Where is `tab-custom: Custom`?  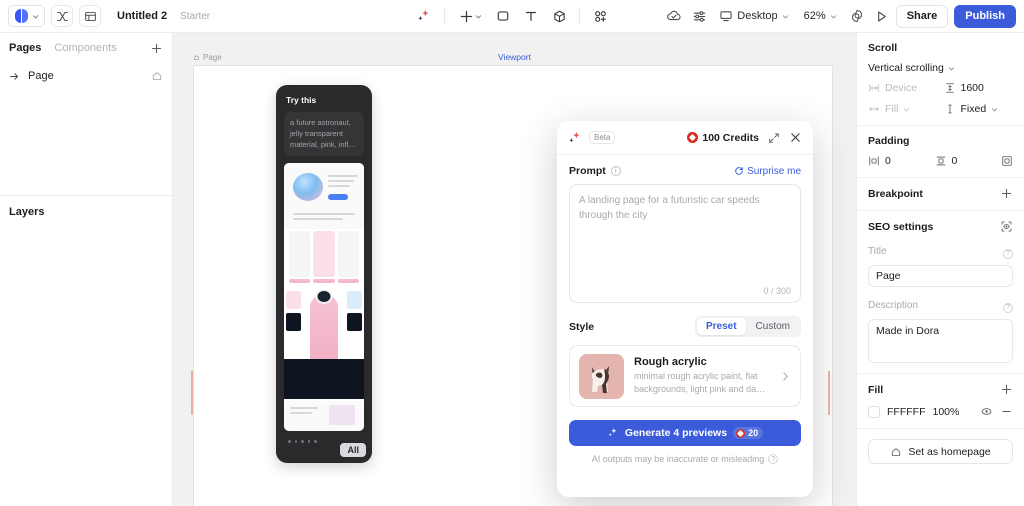 tab-custom: Custom is located at coordinates (773, 326).